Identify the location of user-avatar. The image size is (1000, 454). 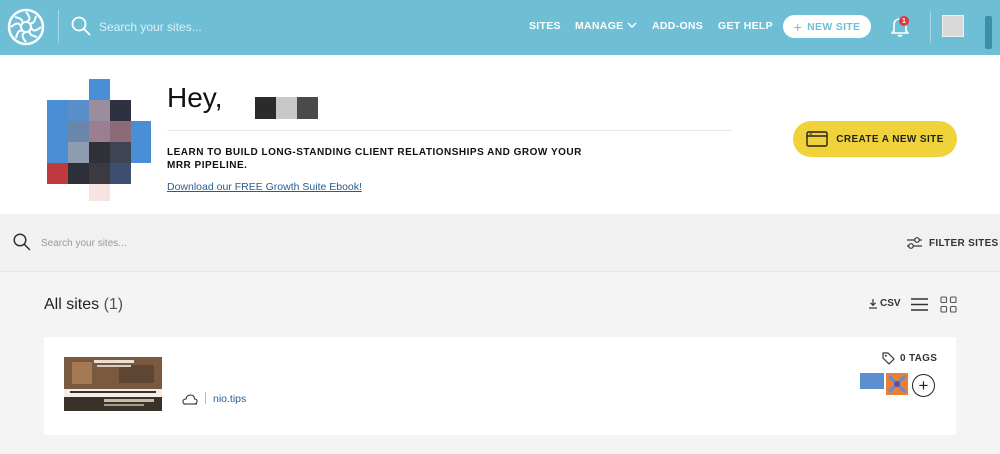
(953, 26).